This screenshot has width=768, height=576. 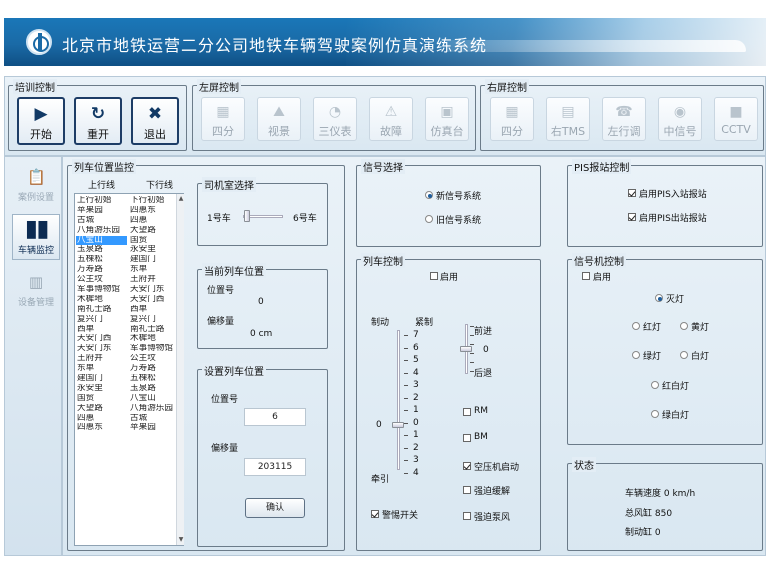 I want to click on down-station-item: 王府井, so click(x=152, y=280).